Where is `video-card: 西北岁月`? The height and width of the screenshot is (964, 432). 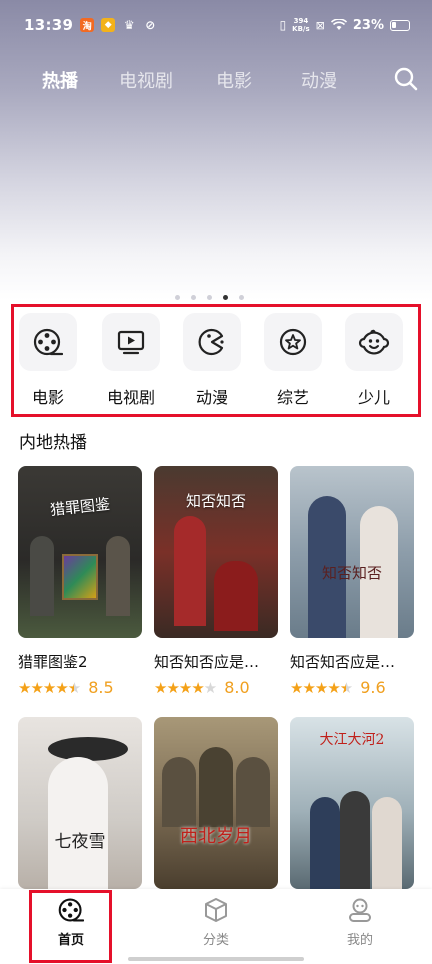 video-card: 西北岁月 is located at coordinates (216, 803).